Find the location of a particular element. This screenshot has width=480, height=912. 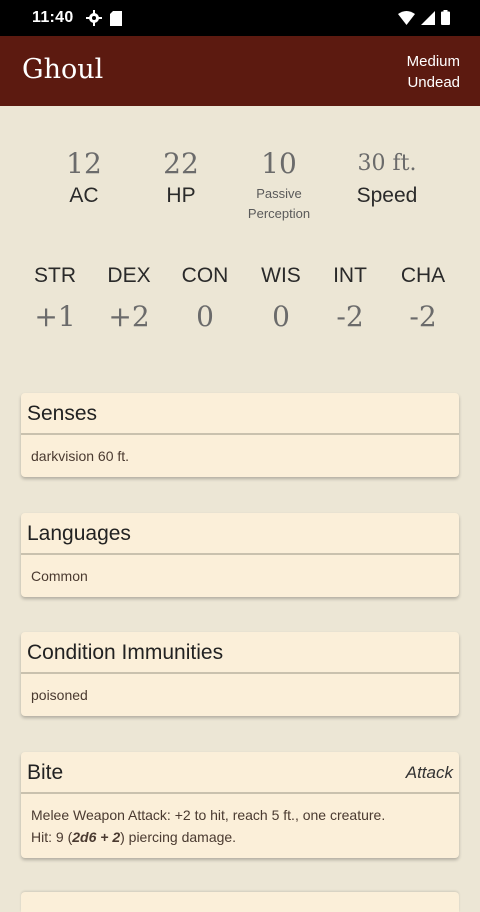

stat-hp: 22 HP is located at coordinates (181, 177).